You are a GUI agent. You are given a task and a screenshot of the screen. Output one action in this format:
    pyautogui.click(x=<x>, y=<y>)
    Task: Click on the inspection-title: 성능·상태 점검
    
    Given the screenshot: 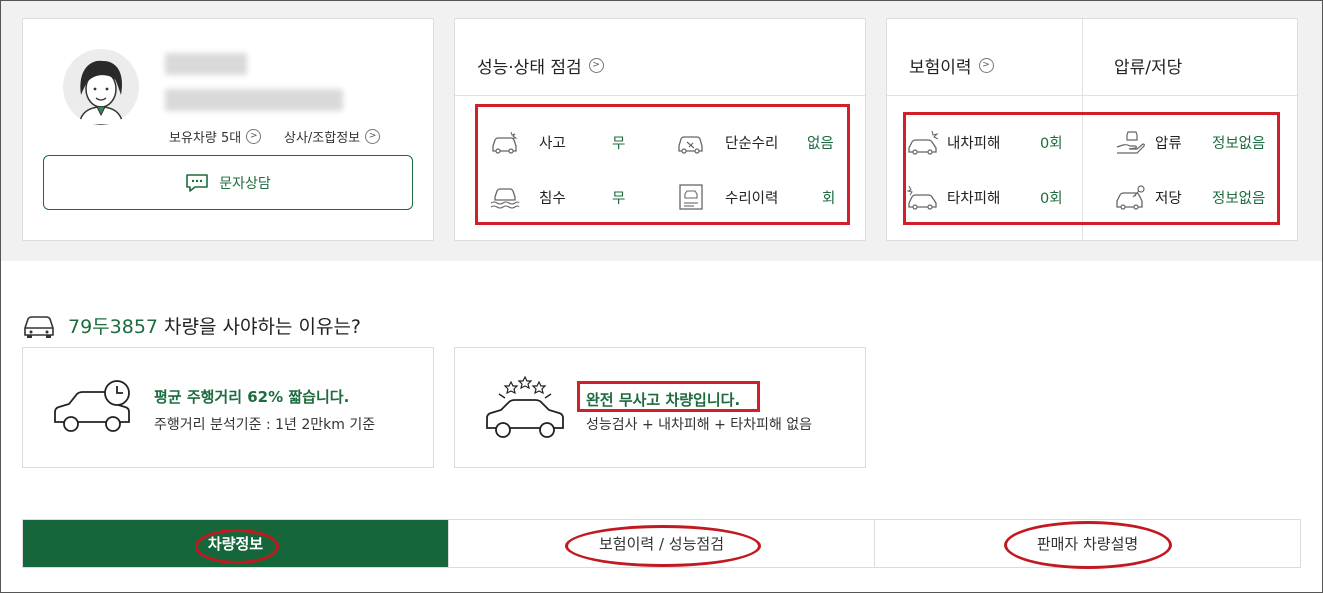 What is the action you would take?
    pyautogui.click(x=529, y=68)
    